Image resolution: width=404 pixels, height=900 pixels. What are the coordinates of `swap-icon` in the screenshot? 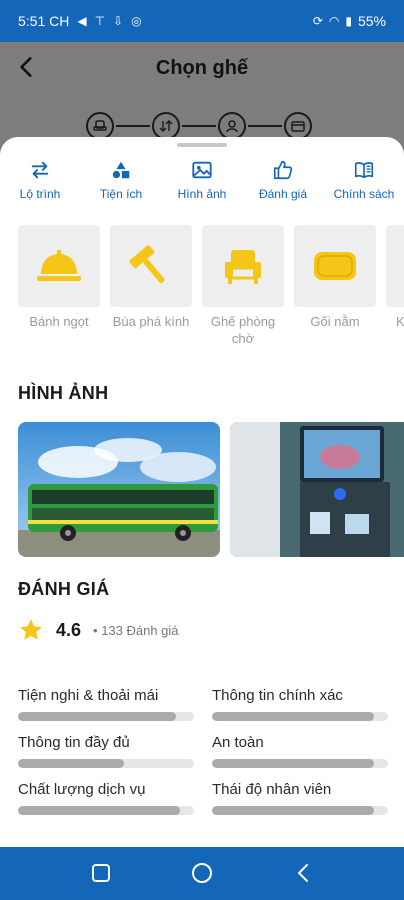 It's located at (40, 170).